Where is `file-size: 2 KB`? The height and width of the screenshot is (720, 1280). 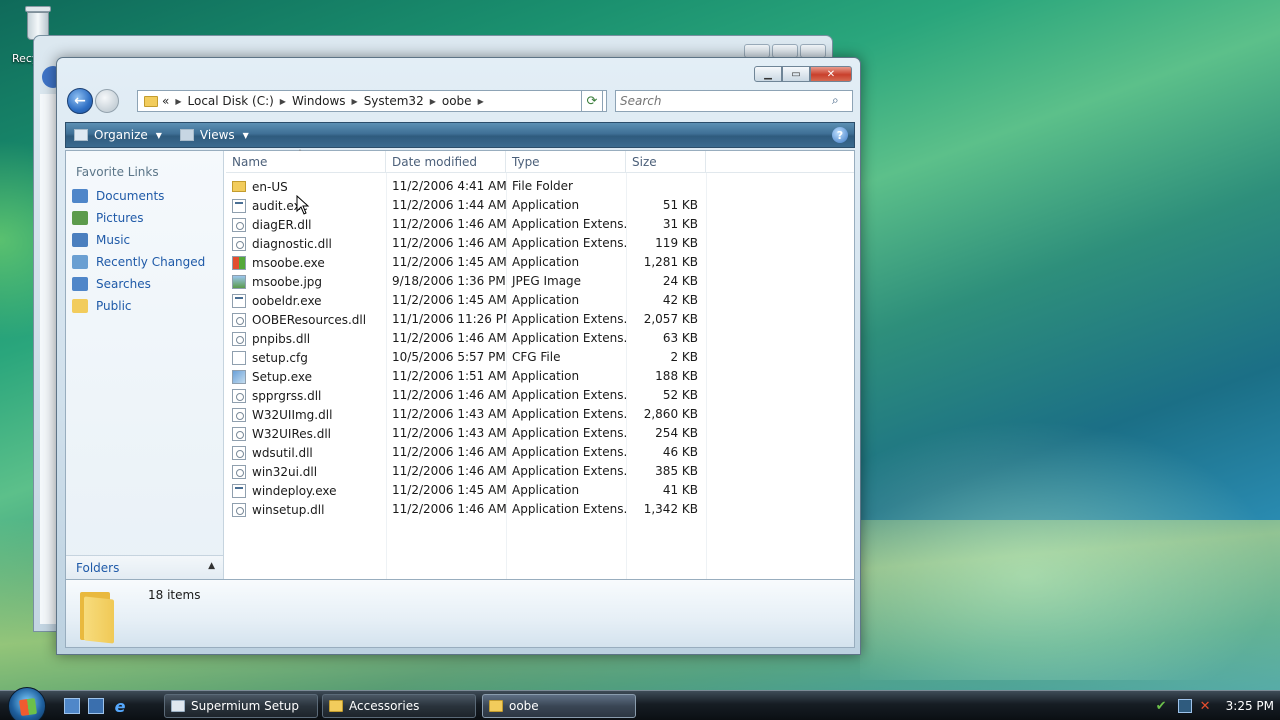 file-size: 2 KB is located at coordinates (684, 357).